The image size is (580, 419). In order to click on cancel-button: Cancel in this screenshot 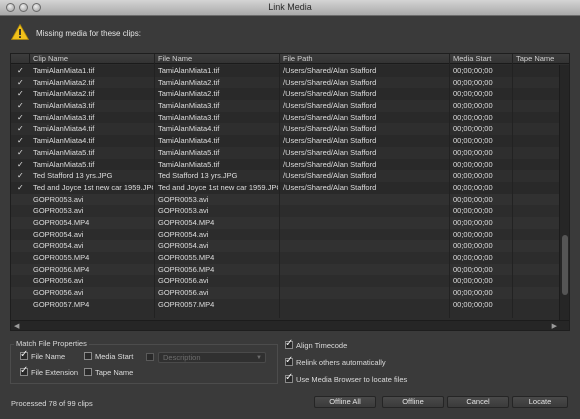, I will do `click(478, 402)`.